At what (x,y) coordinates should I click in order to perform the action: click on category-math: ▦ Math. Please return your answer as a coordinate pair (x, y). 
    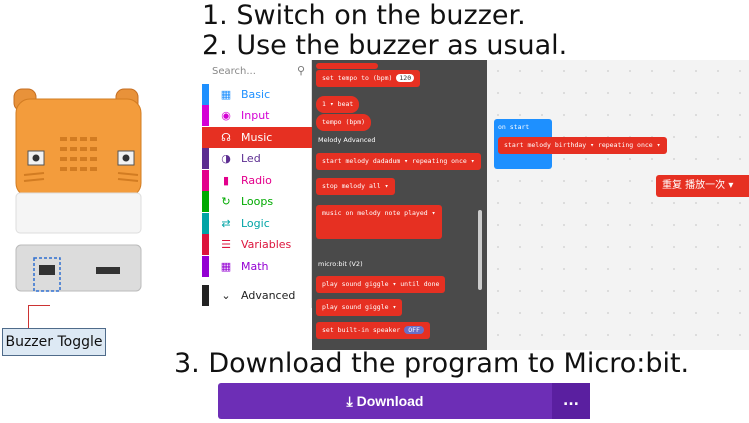
    Looking at the image, I should click on (257, 266).